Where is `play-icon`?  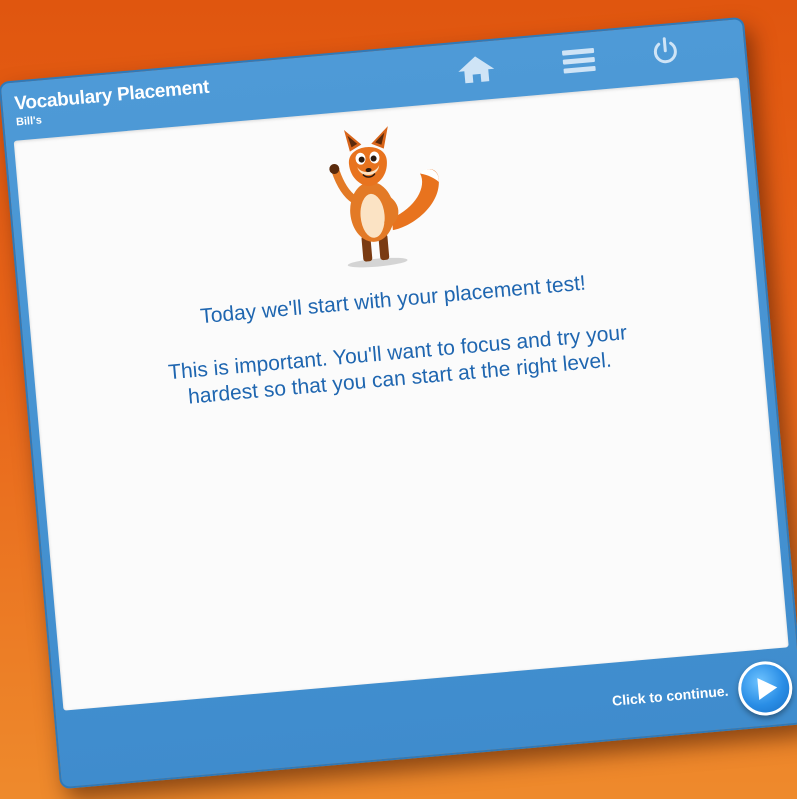
play-icon is located at coordinates (767, 689).